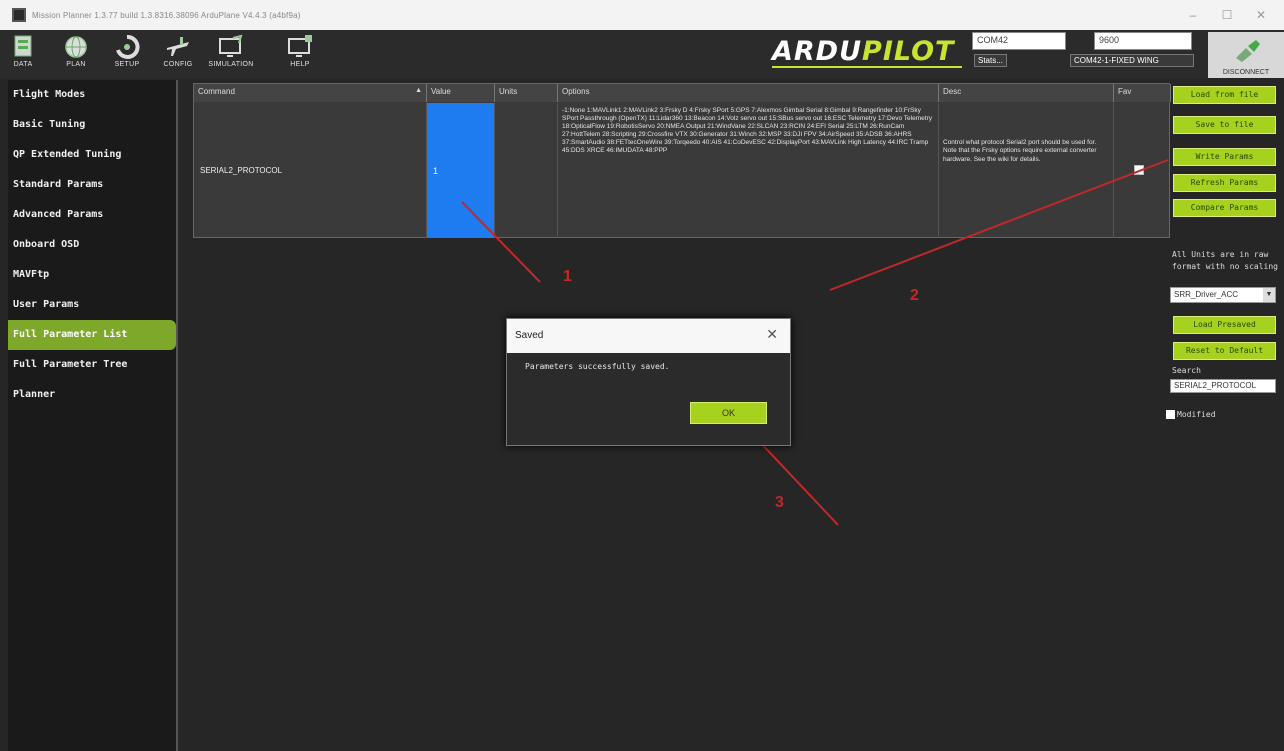 The height and width of the screenshot is (751, 1284). Describe the element at coordinates (914, 295) in the screenshot. I see `annotation-marker-2: 2` at that location.